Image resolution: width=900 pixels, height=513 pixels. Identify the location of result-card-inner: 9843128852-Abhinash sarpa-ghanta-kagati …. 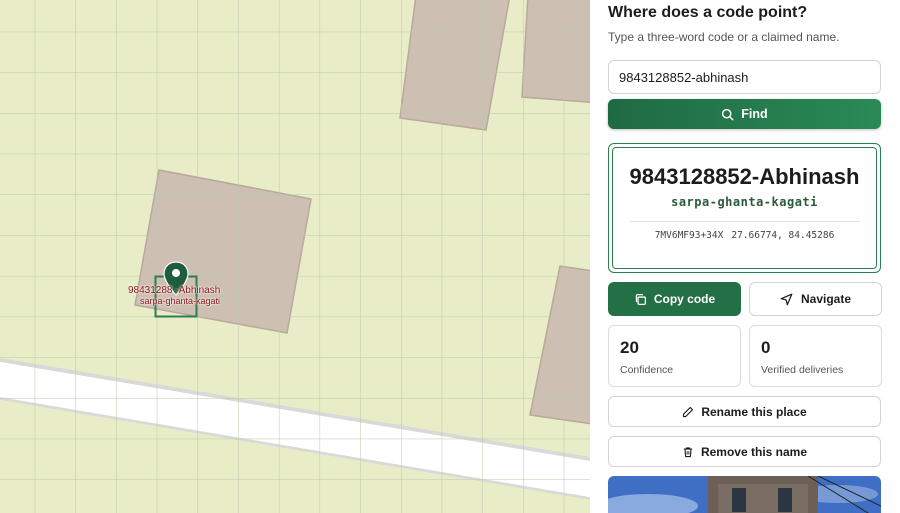
(744, 208).